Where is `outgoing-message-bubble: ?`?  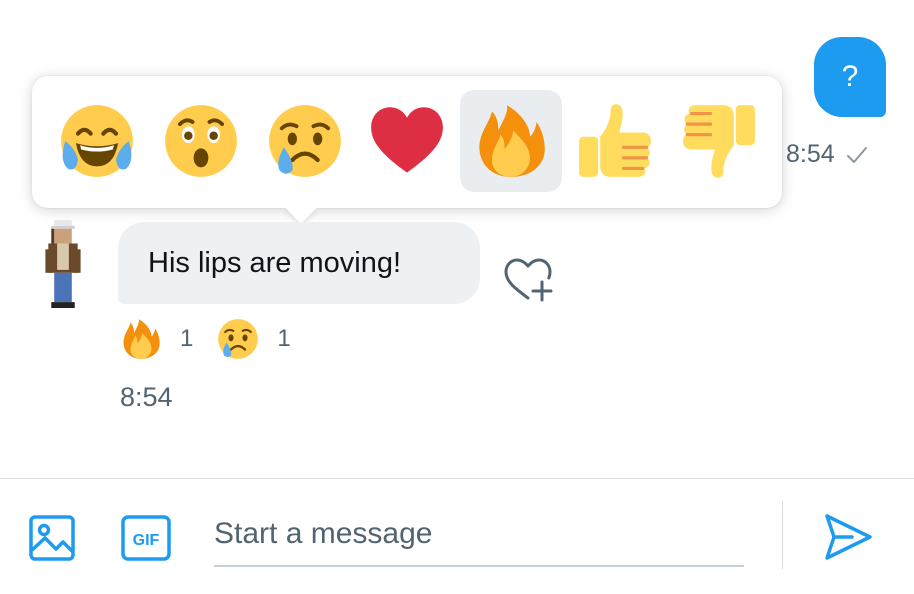 outgoing-message-bubble: ? is located at coordinates (850, 77).